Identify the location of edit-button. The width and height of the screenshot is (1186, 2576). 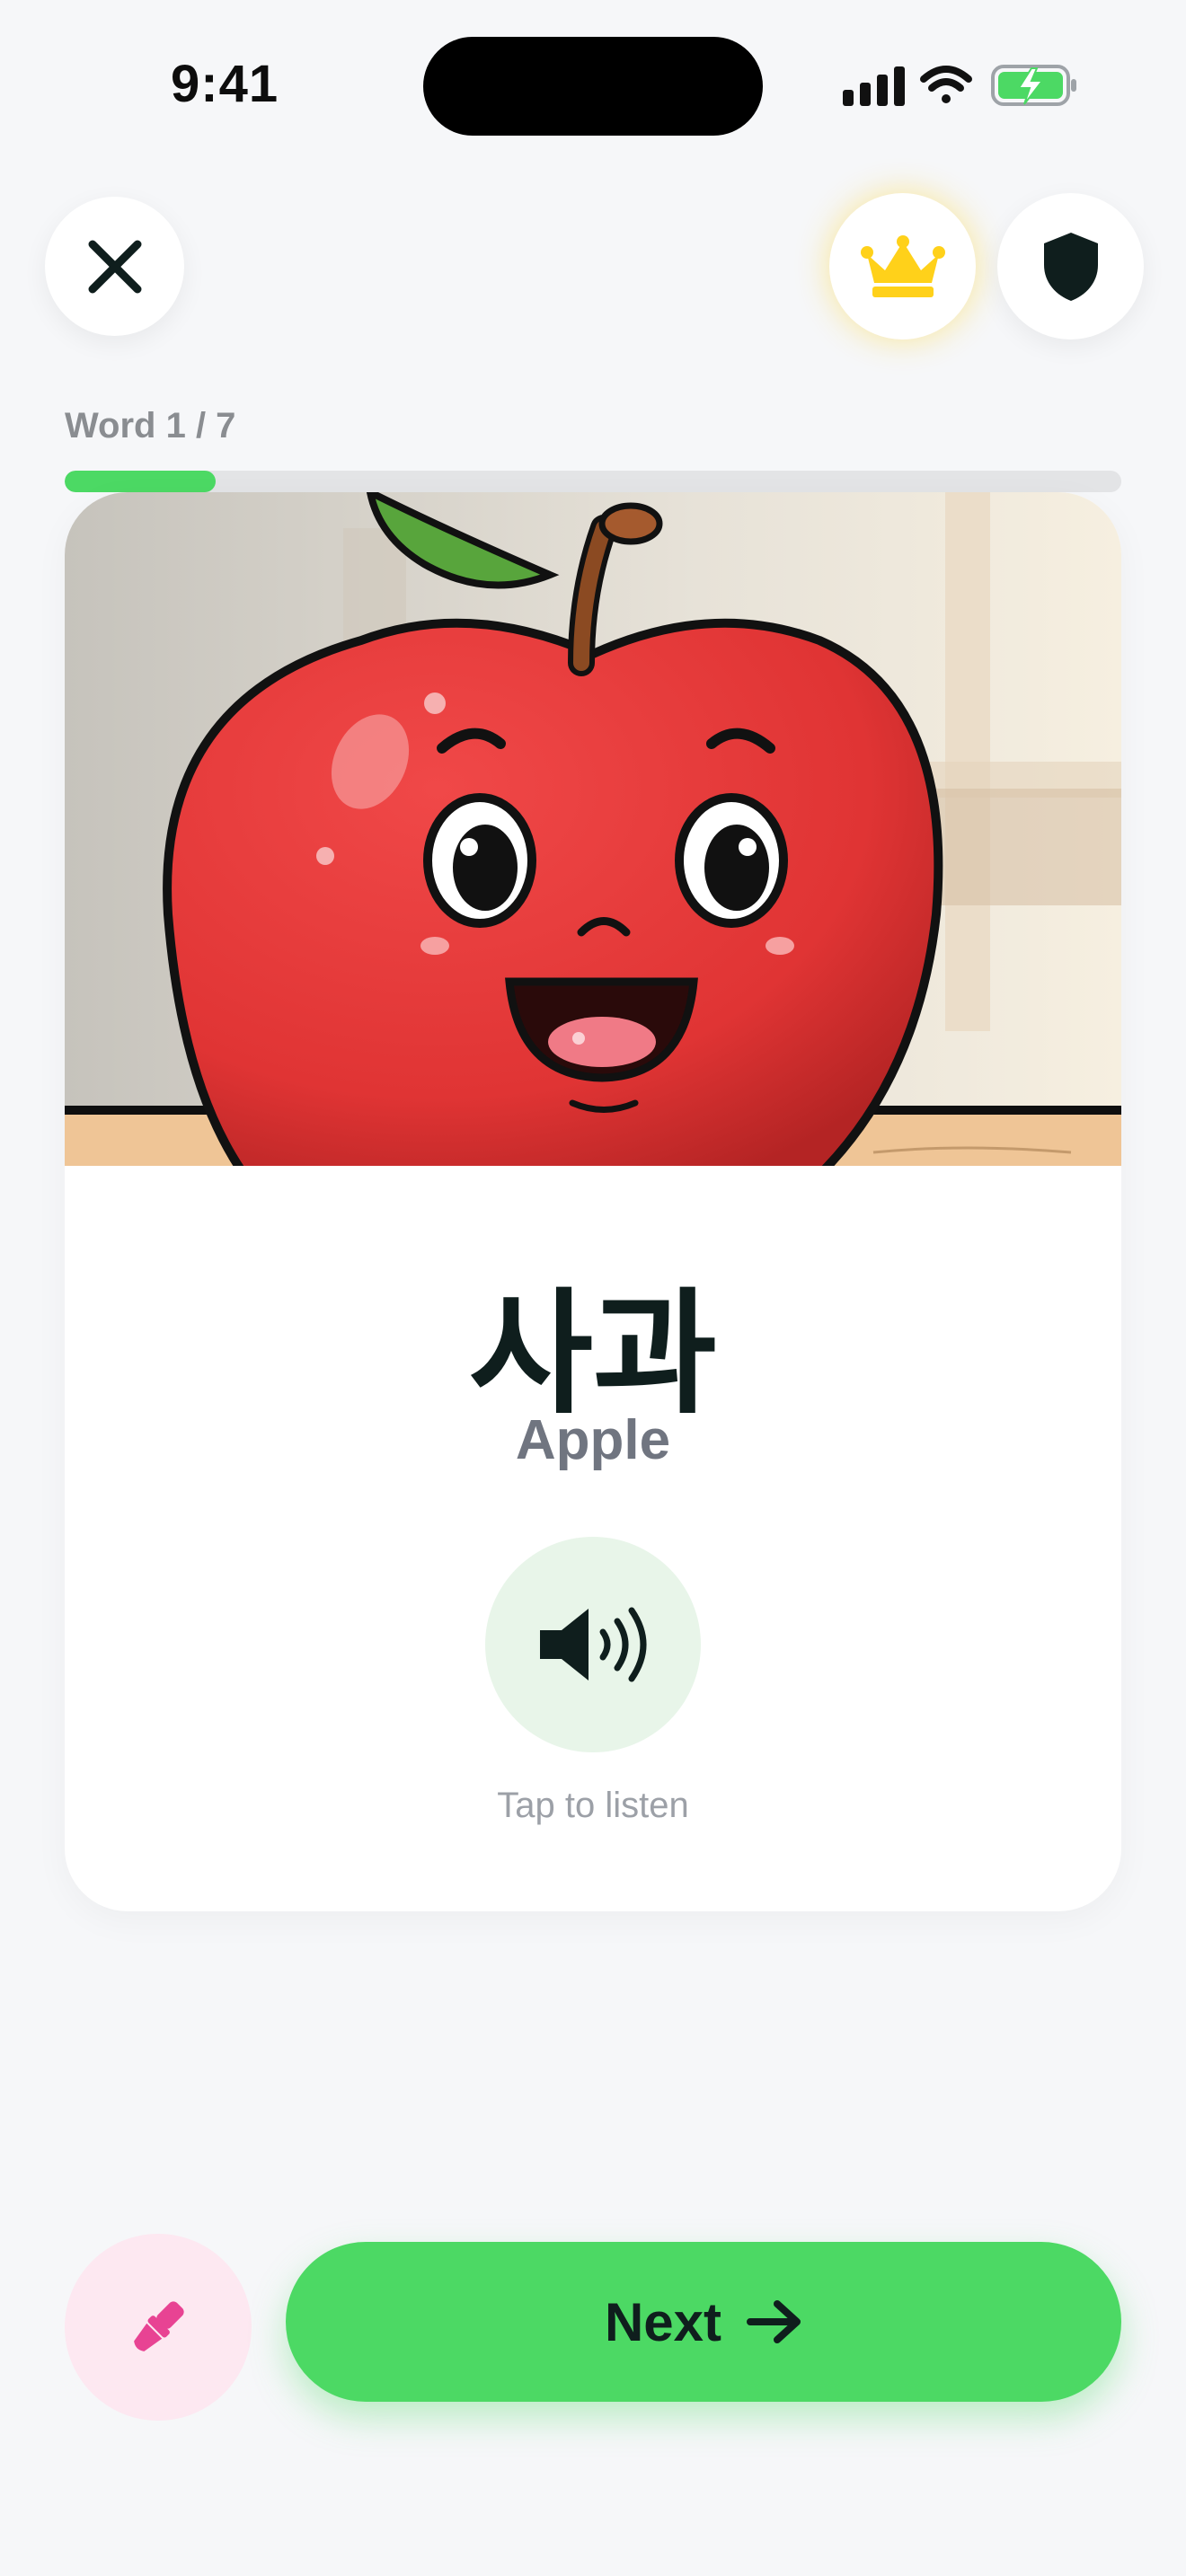
(158, 2327).